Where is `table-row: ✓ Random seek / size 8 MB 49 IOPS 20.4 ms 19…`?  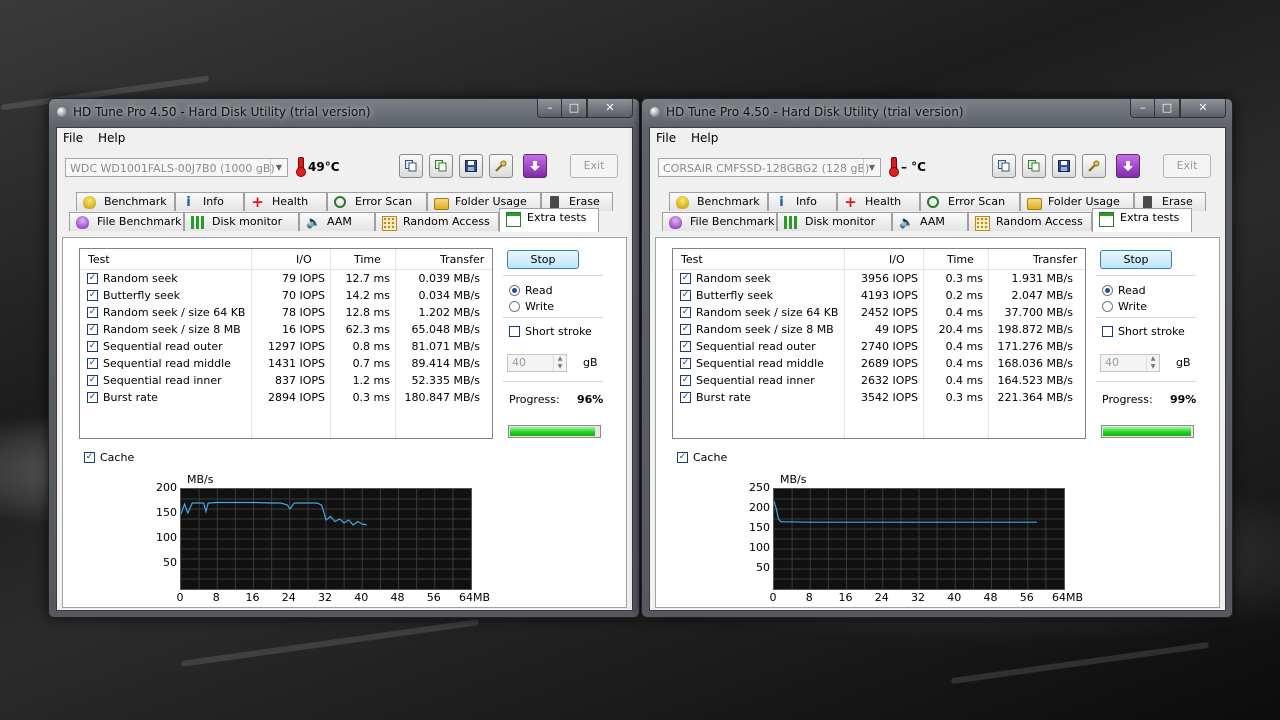
table-row: ✓ Random seek / size 8 MB 49 IOPS 20.4 ms 19… is located at coordinates (879, 329).